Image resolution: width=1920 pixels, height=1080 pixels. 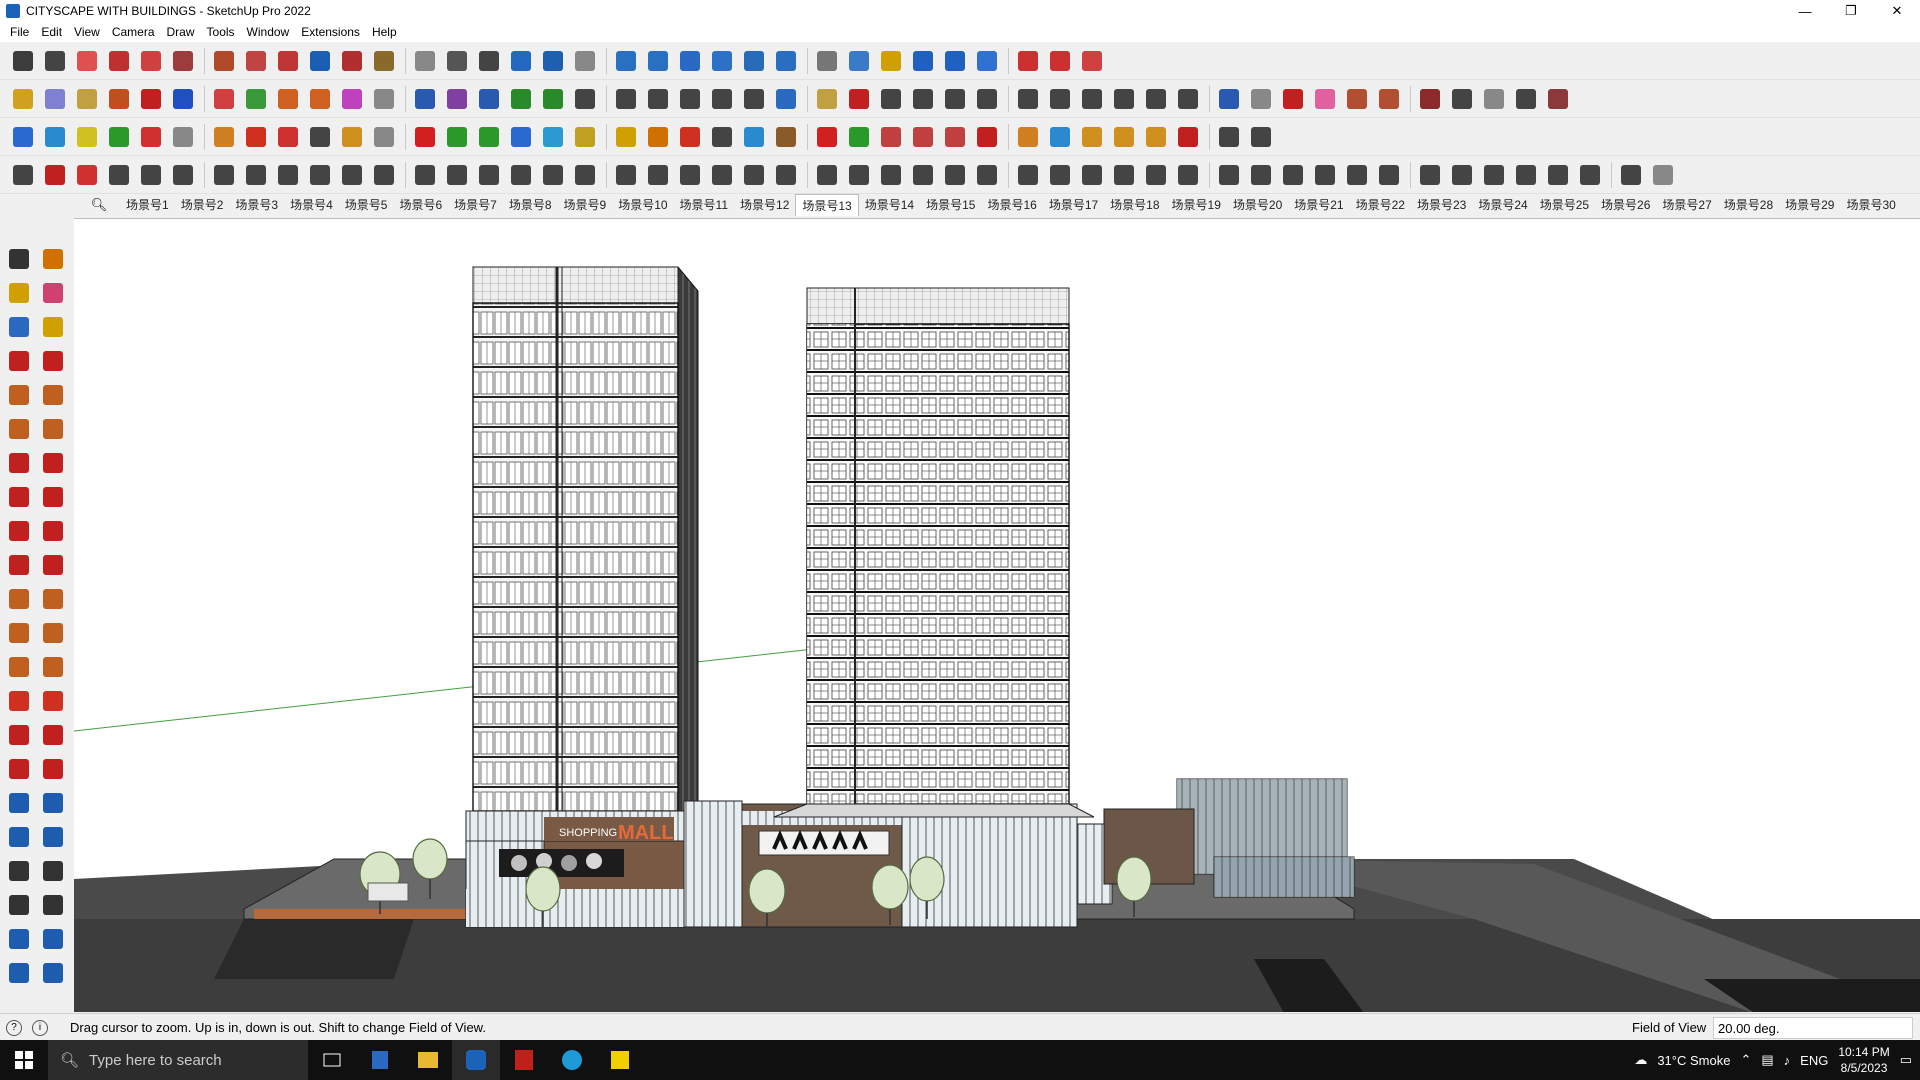 I want to click on clock: 10:14 PM 8/5/2023, so click(x=1863, y=1060).